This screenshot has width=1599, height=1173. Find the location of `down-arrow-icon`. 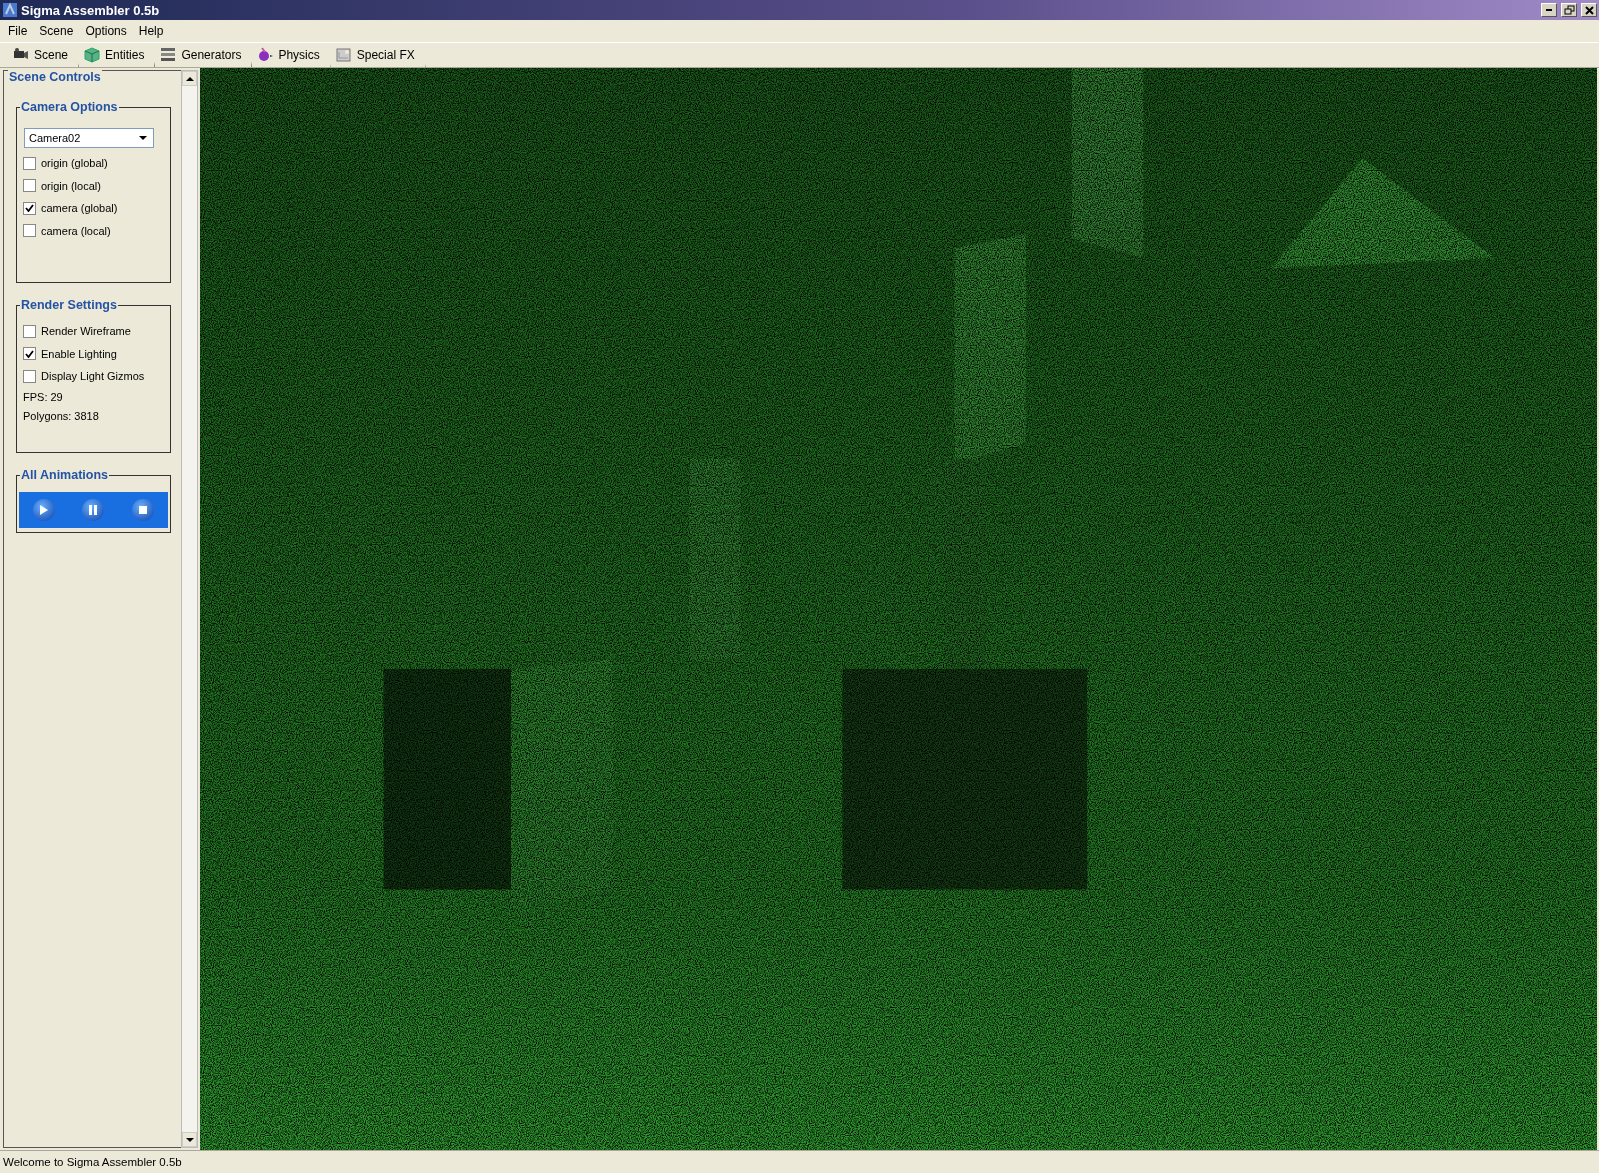

down-arrow-icon is located at coordinates (189, 1139).